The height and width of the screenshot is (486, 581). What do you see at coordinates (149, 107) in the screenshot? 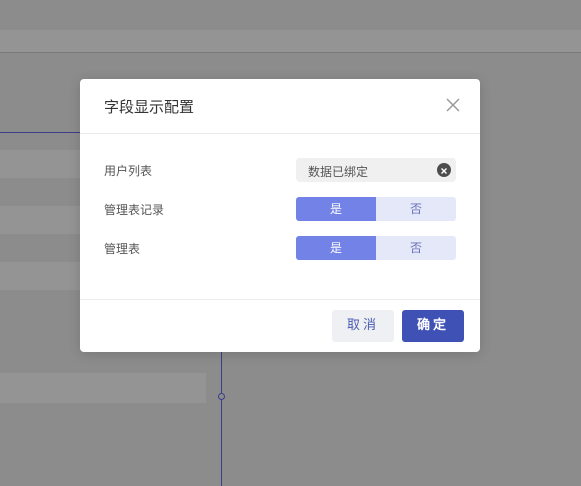
I see `dialog-title: 字段显示配置` at bounding box center [149, 107].